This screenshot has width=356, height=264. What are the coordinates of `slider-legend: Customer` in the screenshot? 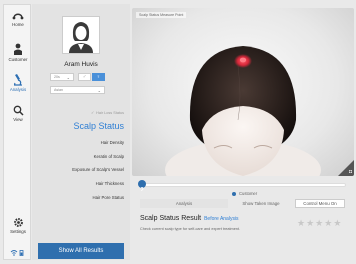 It's located at (244, 193).